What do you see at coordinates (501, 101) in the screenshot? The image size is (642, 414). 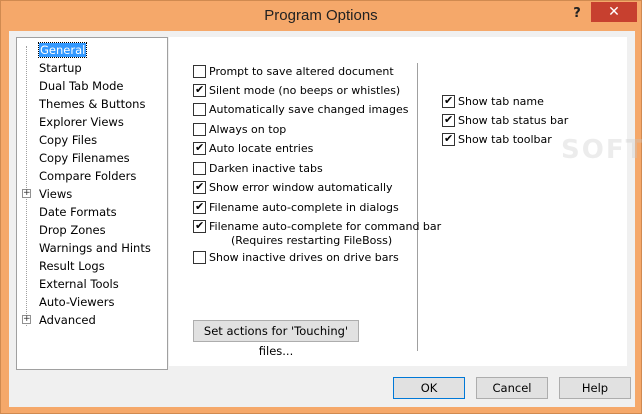 I see `checkbox-label: Show tab name` at bounding box center [501, 101].